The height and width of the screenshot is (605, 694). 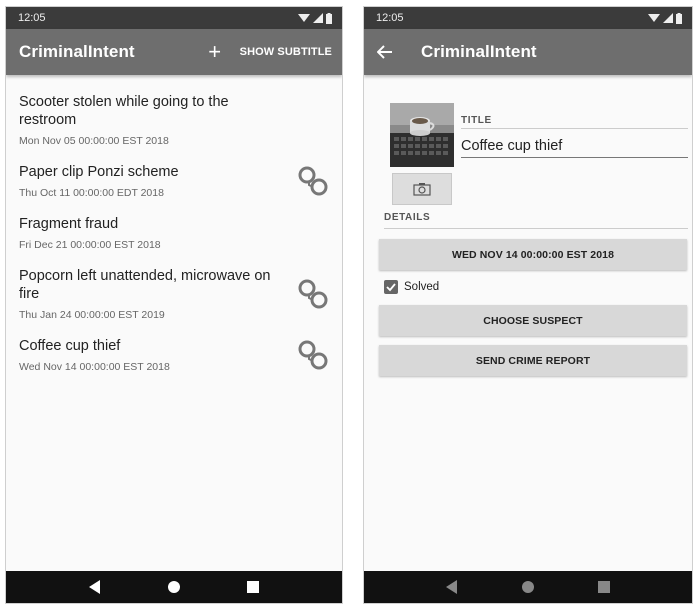 I want to click on app-bar: CriminalIntent + SHOW SUBTITLE, so click(x=174, y=52).